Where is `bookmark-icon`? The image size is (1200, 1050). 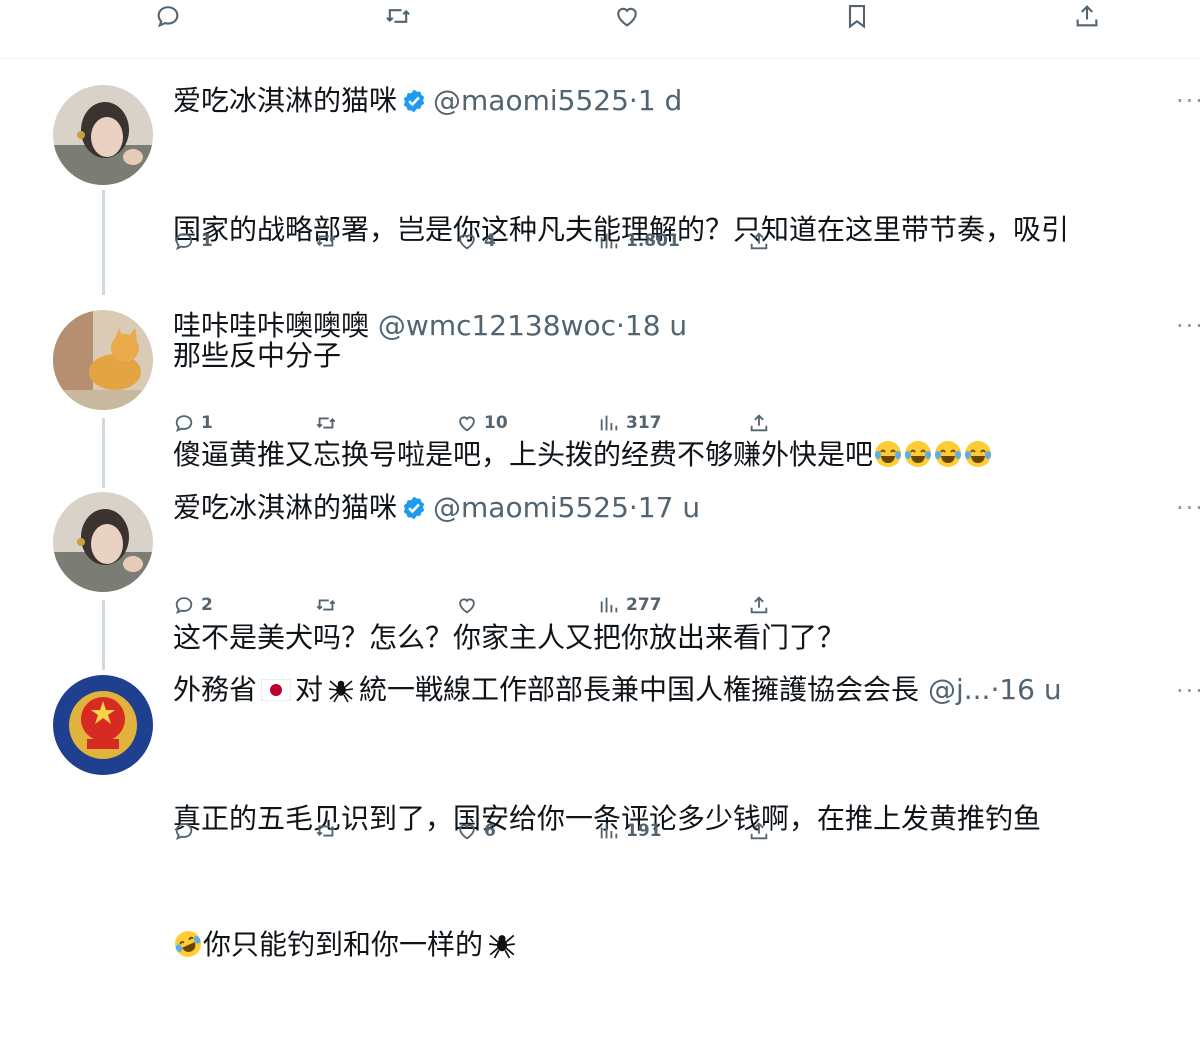
bookmark-icon is located at coordinates (859, 18).